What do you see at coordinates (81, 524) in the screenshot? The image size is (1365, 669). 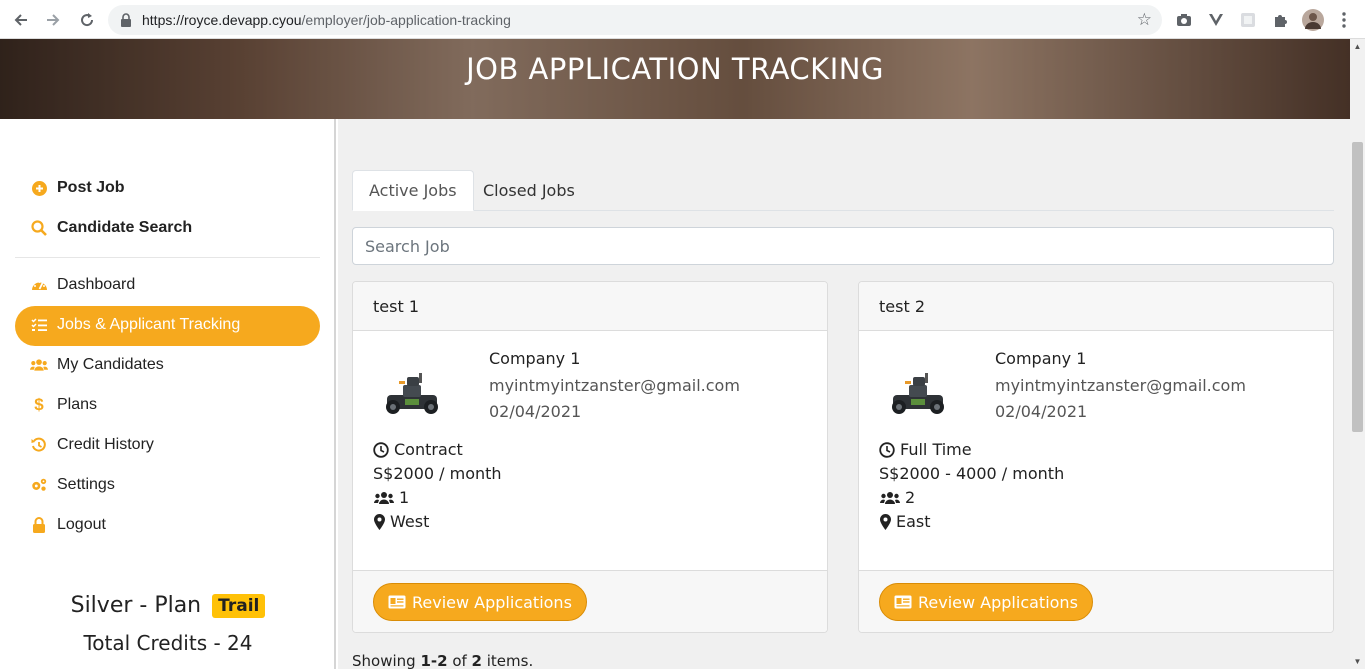 I see `sidebar-item-label: Logout` at bounding box center [81, 524].